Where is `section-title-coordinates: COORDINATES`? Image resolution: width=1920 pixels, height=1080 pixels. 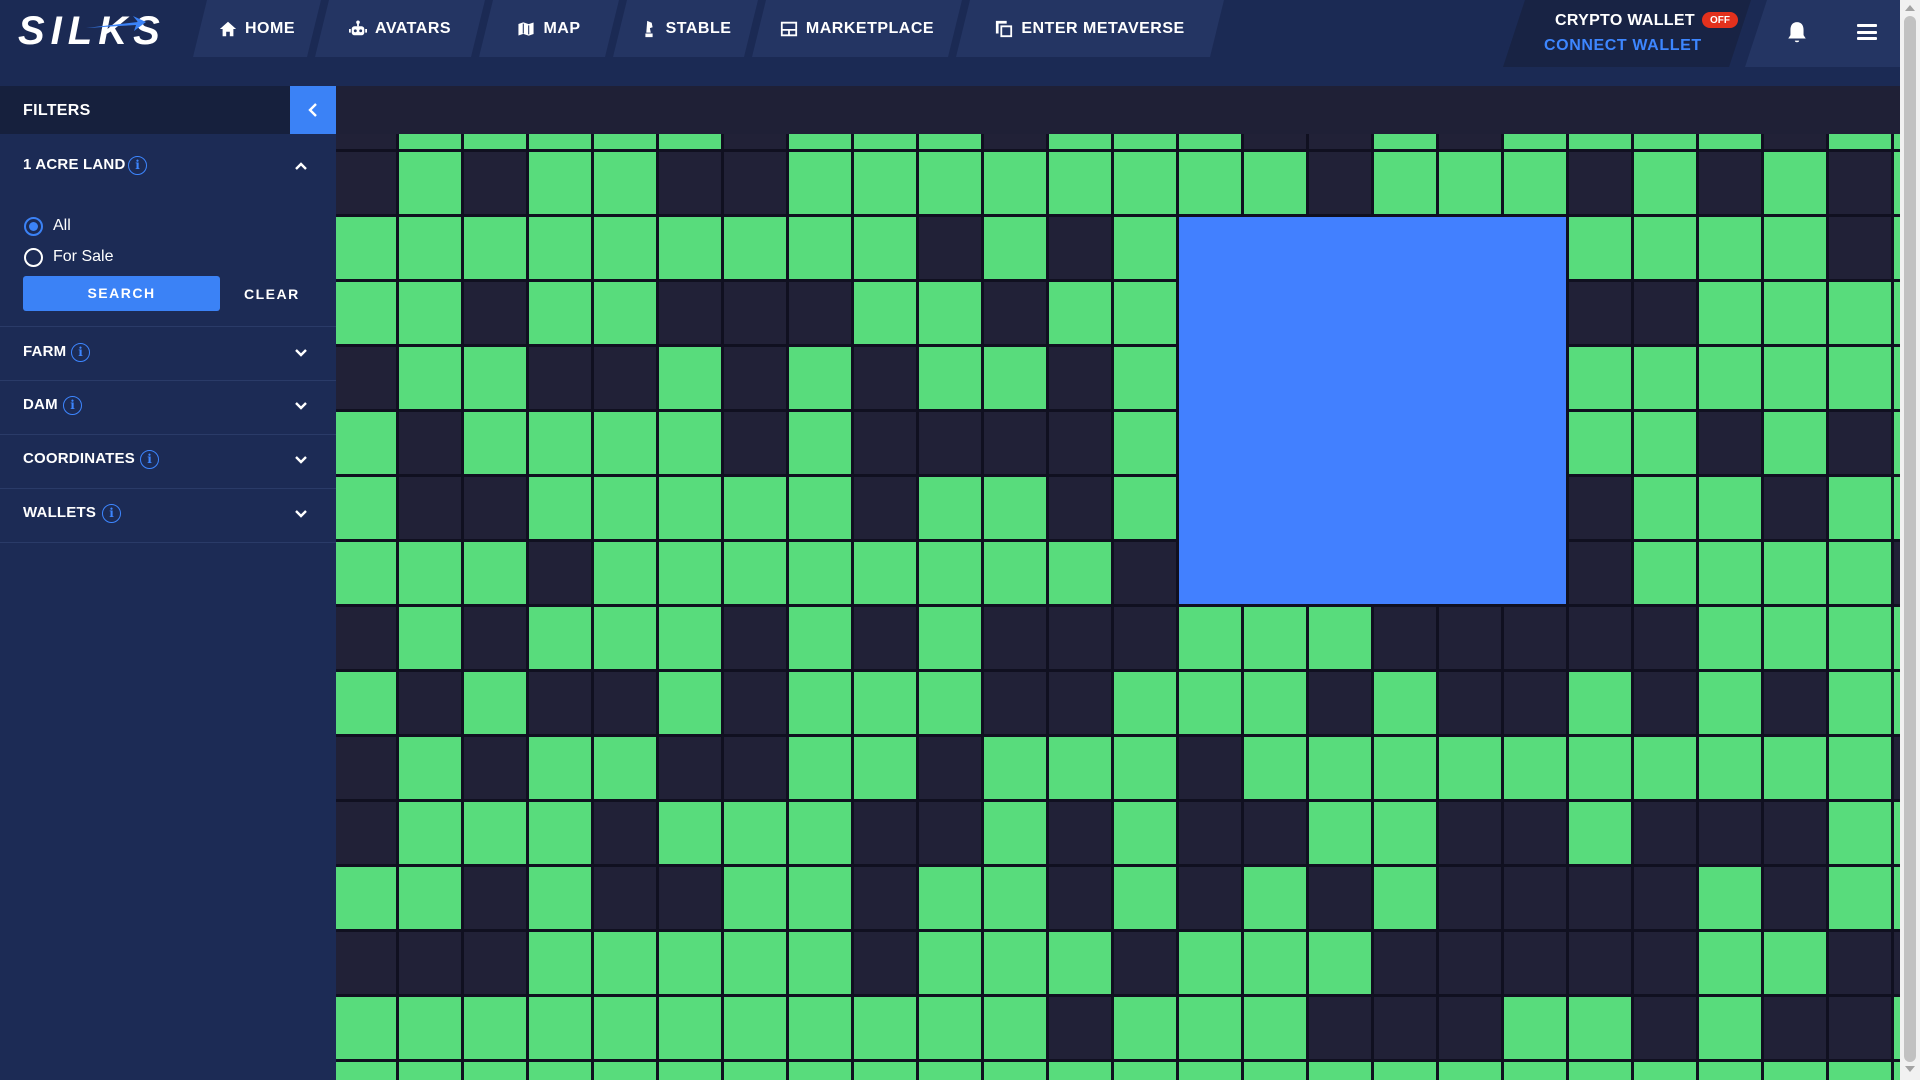
section-title-coordinates: COORDINATES is located at coordinates (79, 458).